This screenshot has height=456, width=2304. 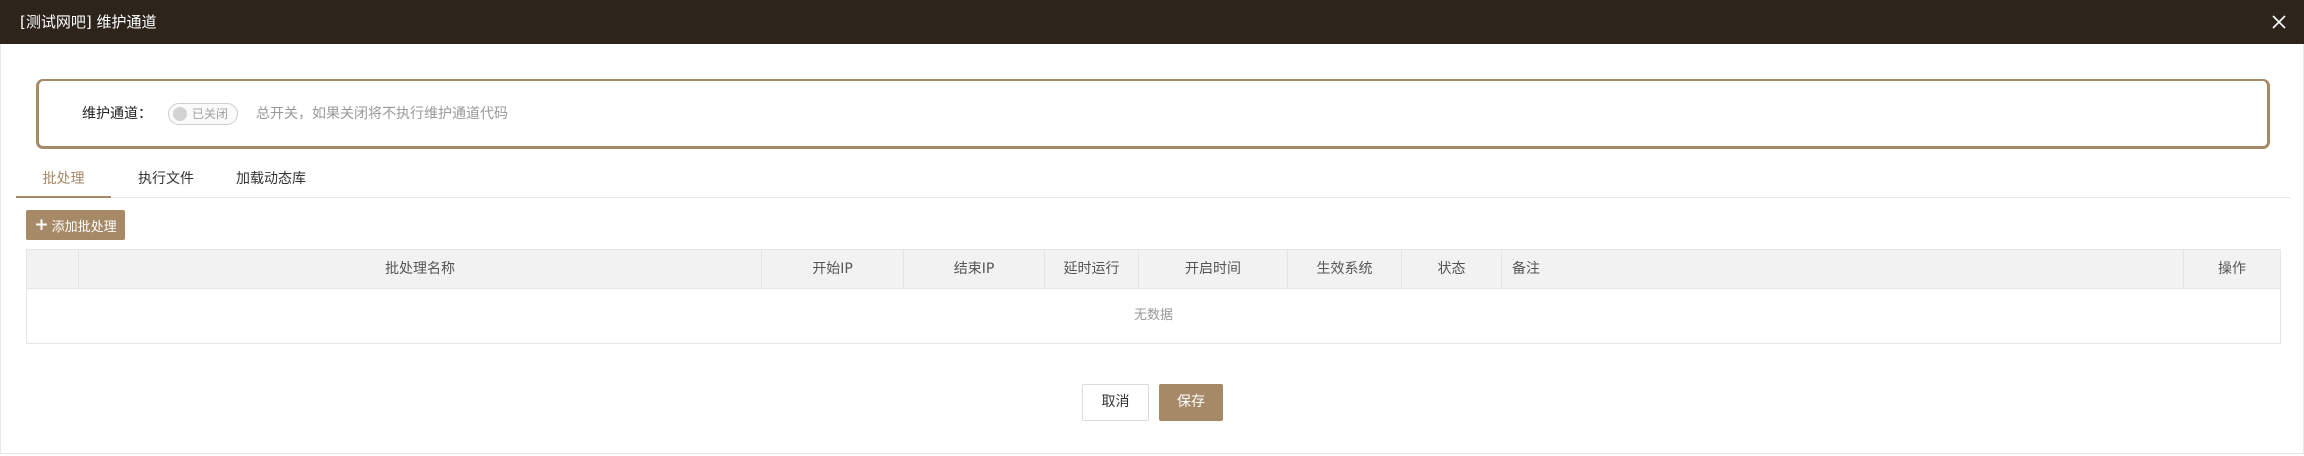 I want to click on add-batch-button: + 添加批处理, so click(x=75, y=225).